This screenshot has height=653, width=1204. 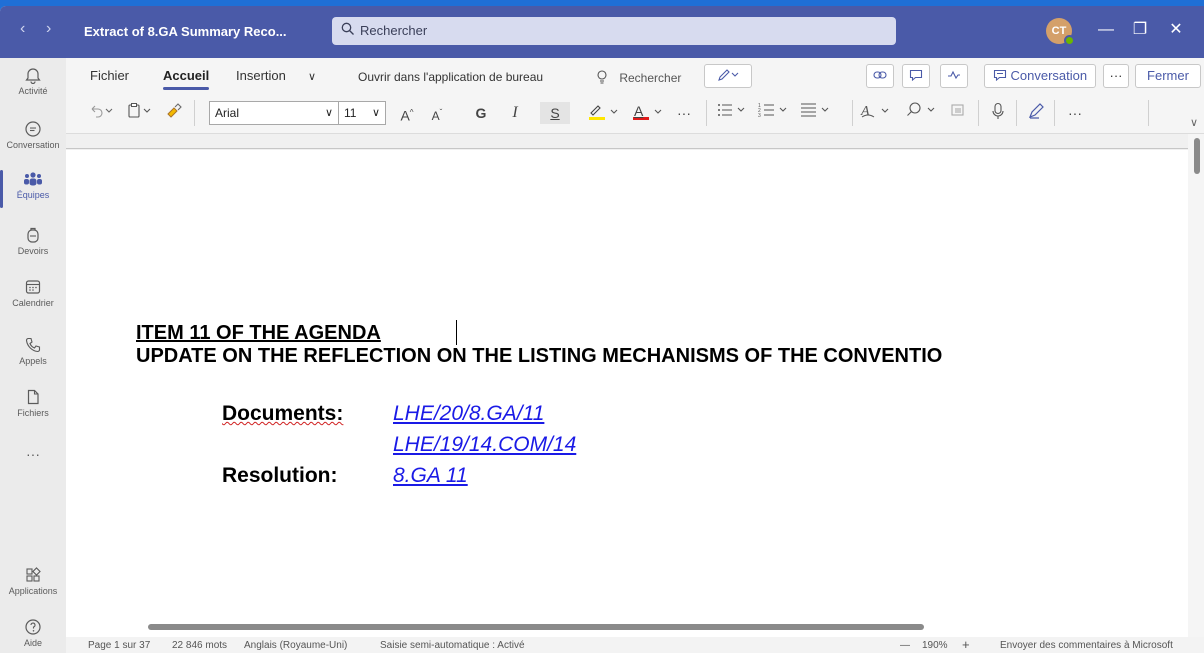 I want to click on styles-button: A, so click(x=878, y=113).